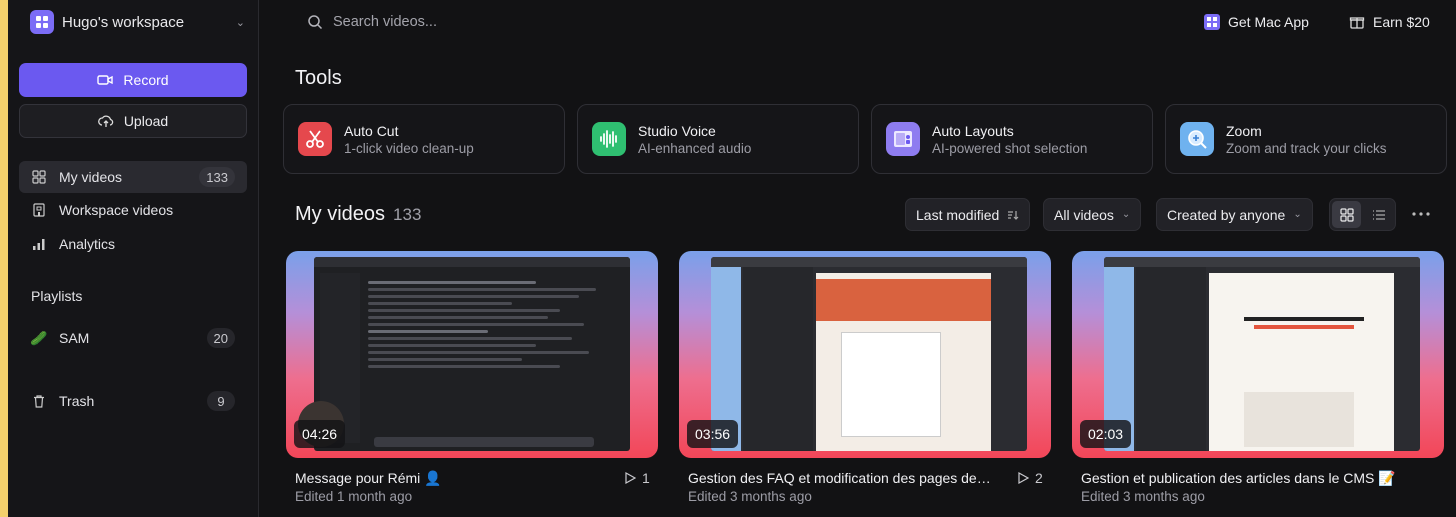 Image resolution: width=1456 pixels, height=517 pixels. Describe the element at coordinates (1106, 434) in the screenshot. I see `duration-badge: 02:03` at that location.